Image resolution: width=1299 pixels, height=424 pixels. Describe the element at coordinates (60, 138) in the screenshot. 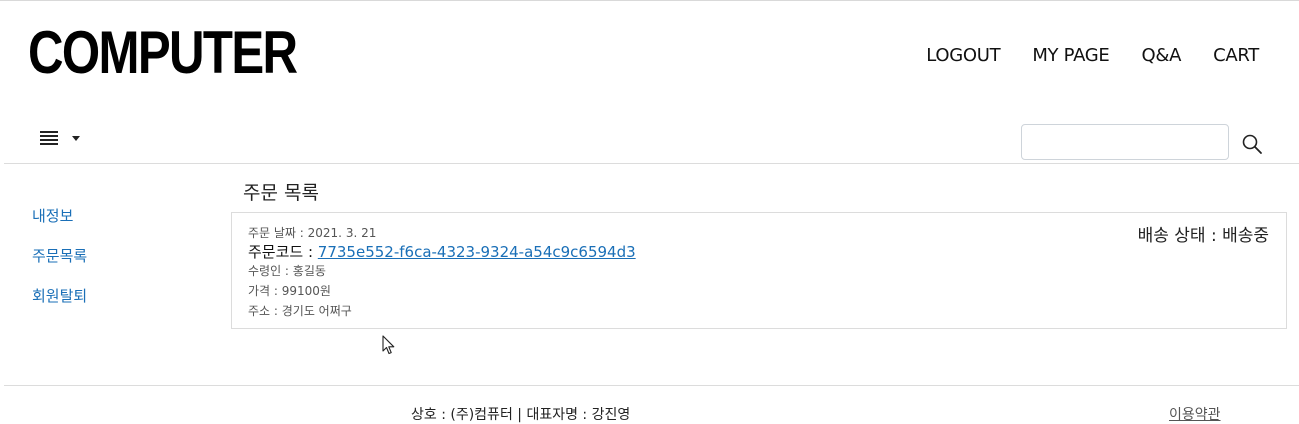

I see `category-menu-button` at that location.